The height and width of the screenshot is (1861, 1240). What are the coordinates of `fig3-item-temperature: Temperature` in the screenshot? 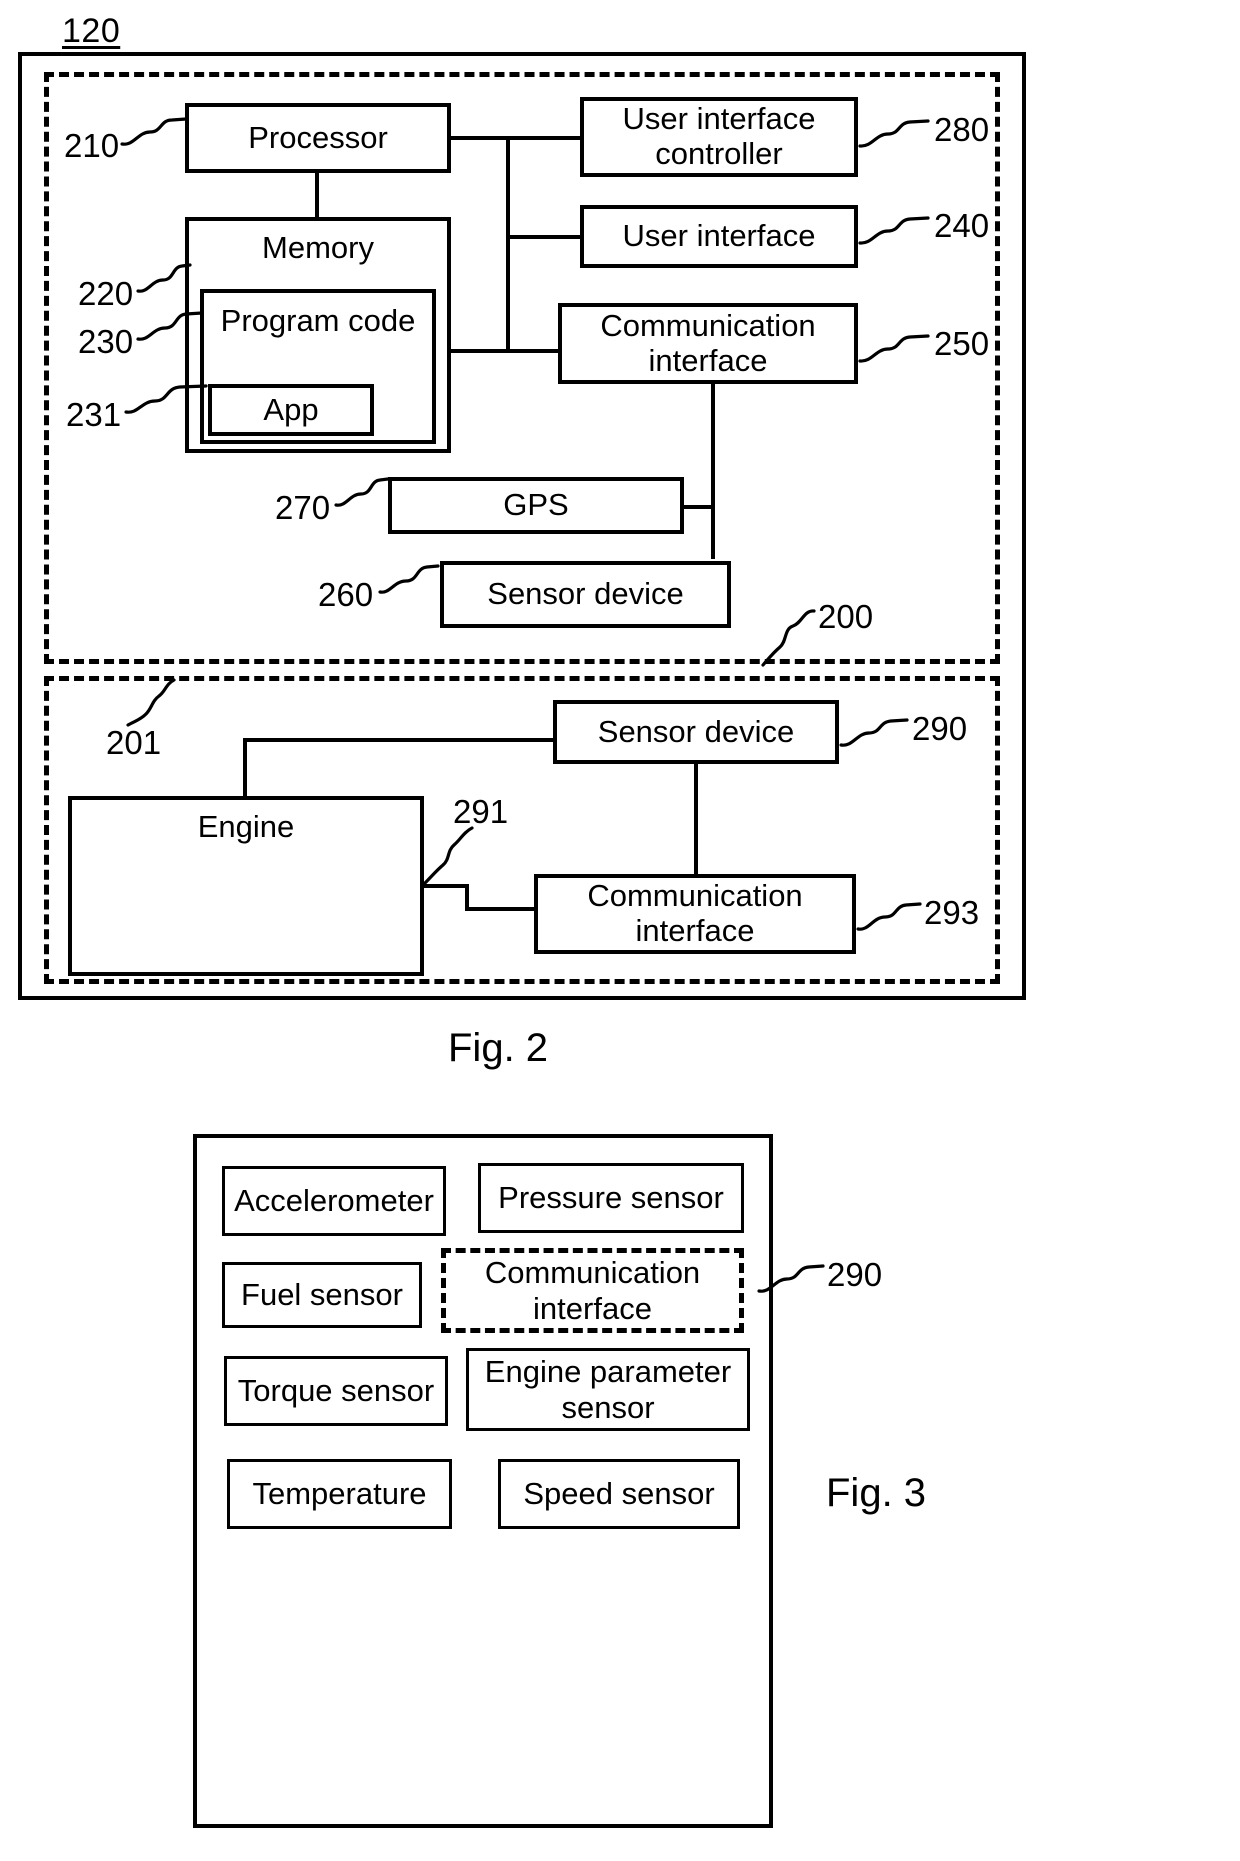 It's located at (339, 1494).